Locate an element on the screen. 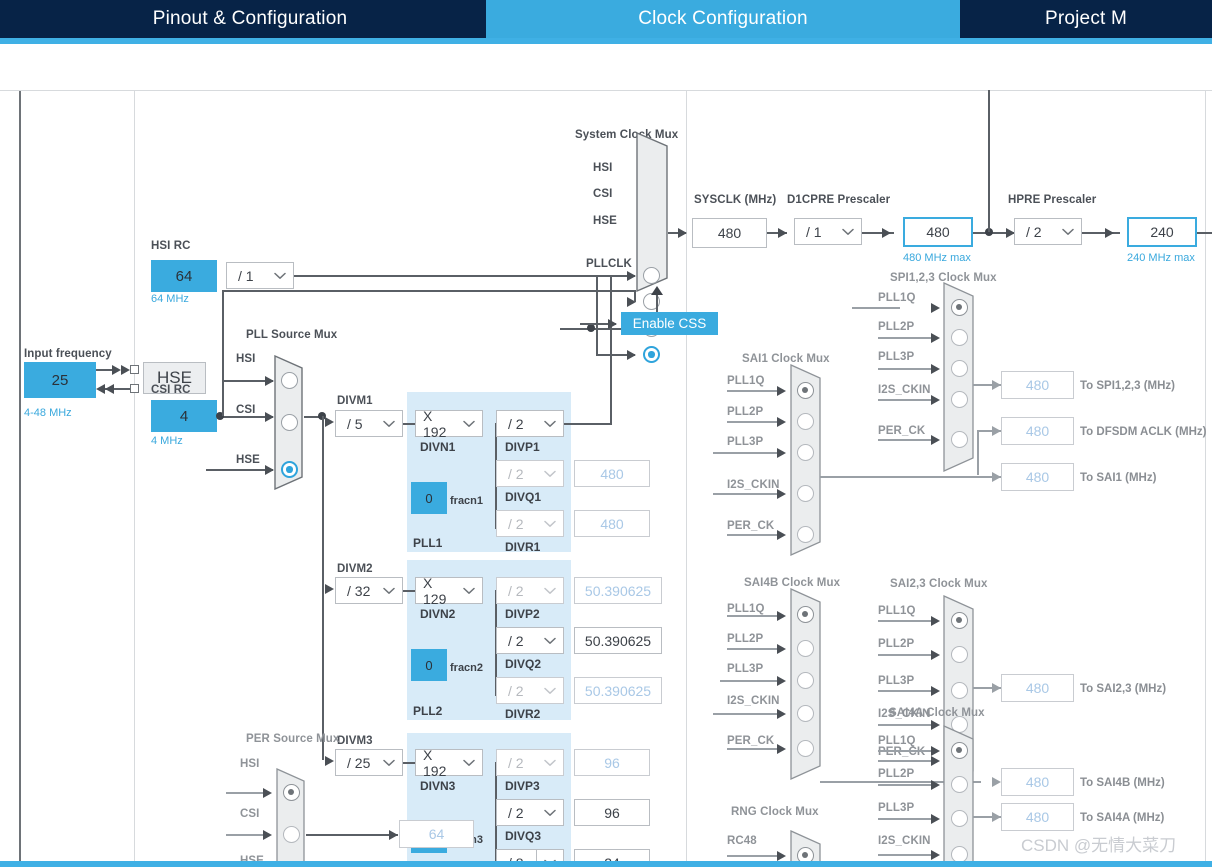  hpre-output-field: 240 is located at coordinates (1162, 232).